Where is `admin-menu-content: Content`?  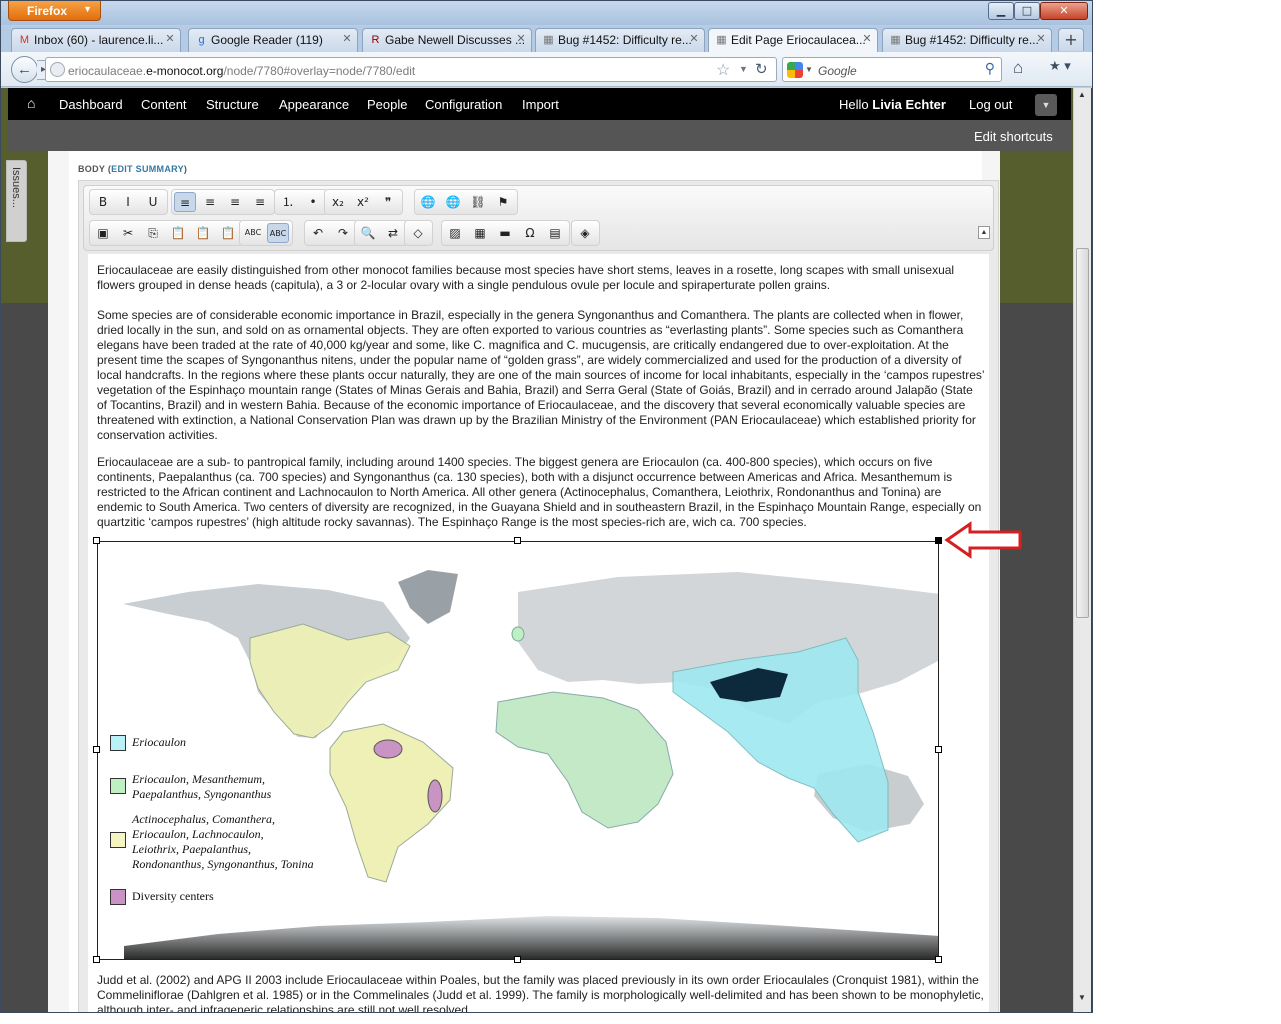
admin-menu-content: Content is located at coordinates (164, 104).